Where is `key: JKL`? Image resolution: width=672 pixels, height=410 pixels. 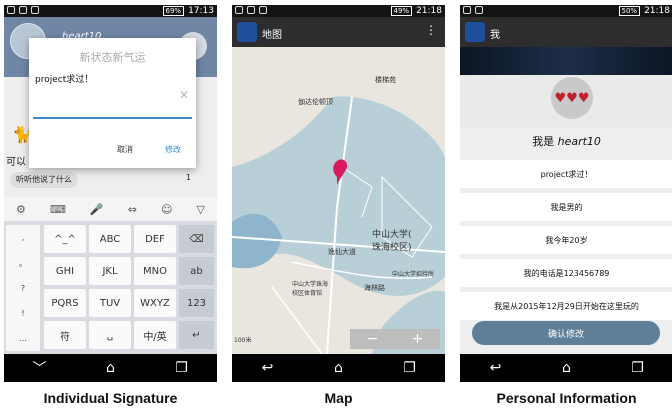 key: JKL is located at coordinates (110, 271).